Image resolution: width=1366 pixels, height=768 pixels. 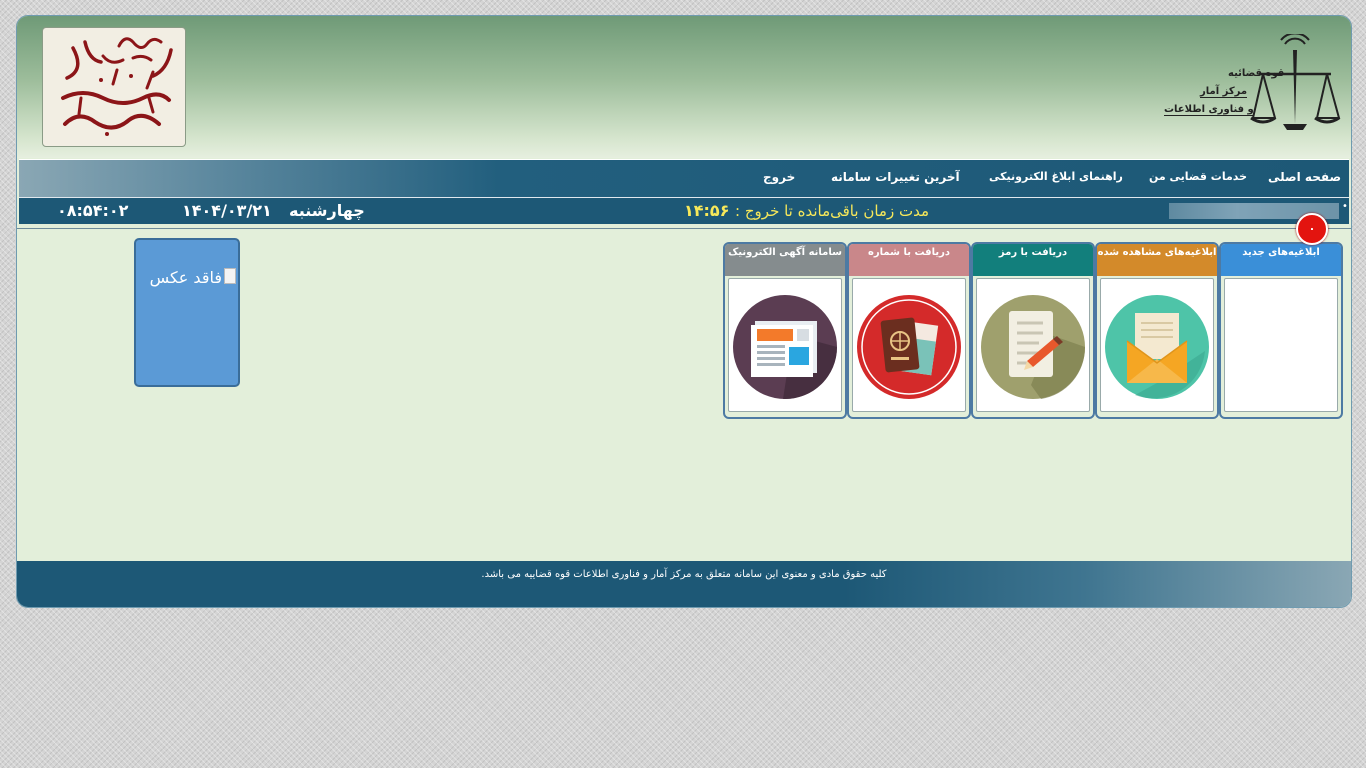 I want to click on session-timer: مدت زمان باقی‌مانده تا خروج : ۱۴:۵۶, so click(x=806, y=210).